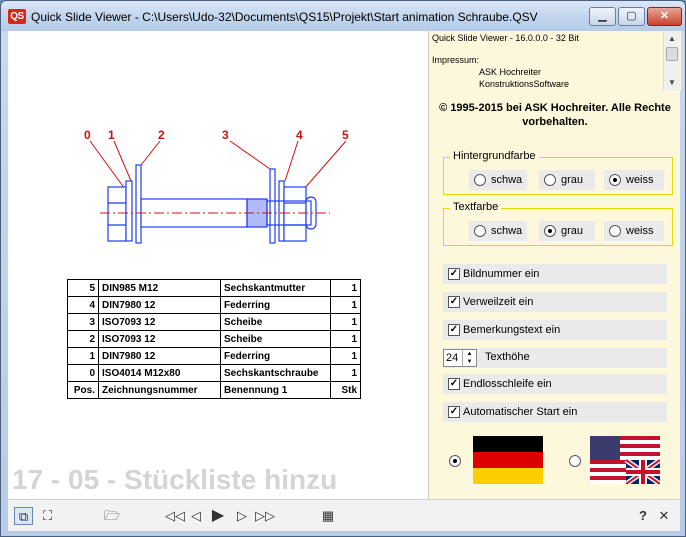  What do you see at coordinates (555, 412) in the screenshot?
I see `autostart-checkbox: ✓ Automatischer Start ein` at bounding box center [555, 412].